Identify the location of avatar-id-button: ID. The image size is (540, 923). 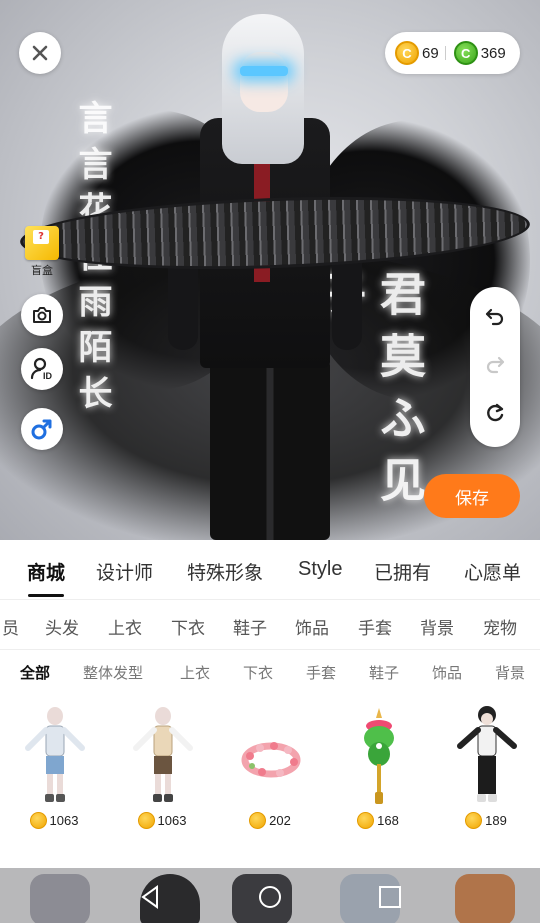
(42, 369).